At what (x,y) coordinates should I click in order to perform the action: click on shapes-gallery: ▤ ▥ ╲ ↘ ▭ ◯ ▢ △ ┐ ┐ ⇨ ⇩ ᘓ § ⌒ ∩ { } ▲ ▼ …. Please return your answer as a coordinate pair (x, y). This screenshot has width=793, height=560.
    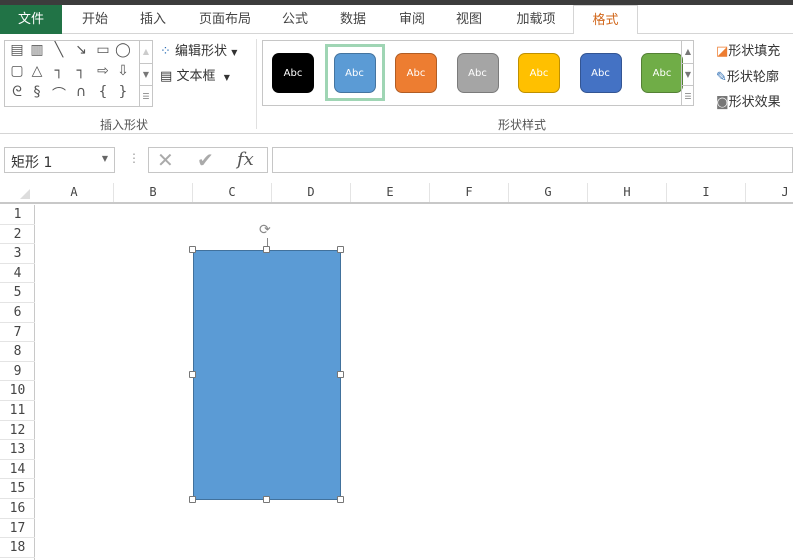
    Looking at the image, I should click on (78, 73).